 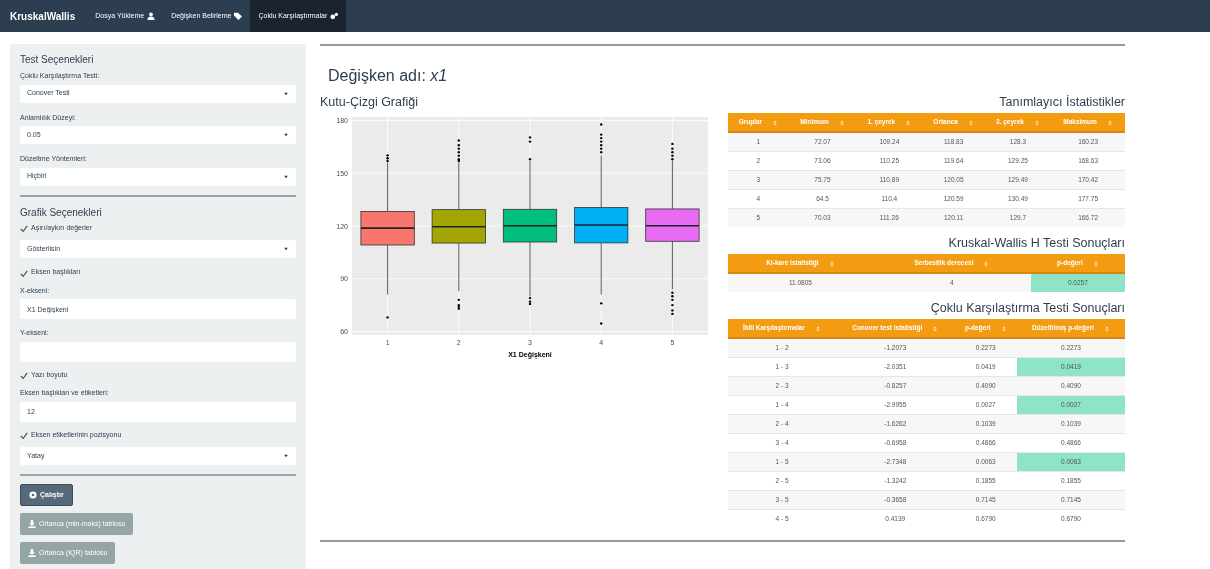 What do you see at coordinates (151, 16) in the screenshot?
I see `user-icon` at bounding box center [151, 16].